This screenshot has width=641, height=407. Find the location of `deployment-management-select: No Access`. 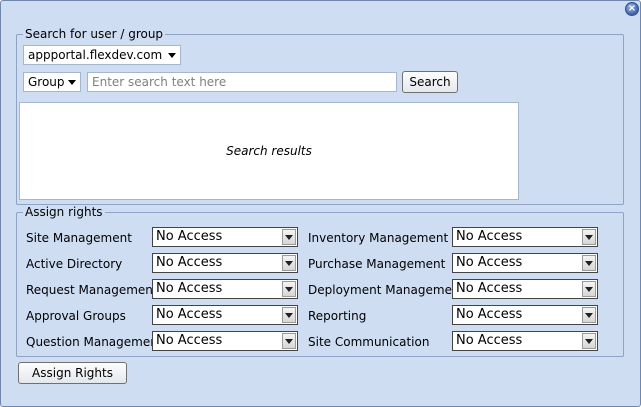

deployment-management-select: No Access is located at coordinates (525, 289).